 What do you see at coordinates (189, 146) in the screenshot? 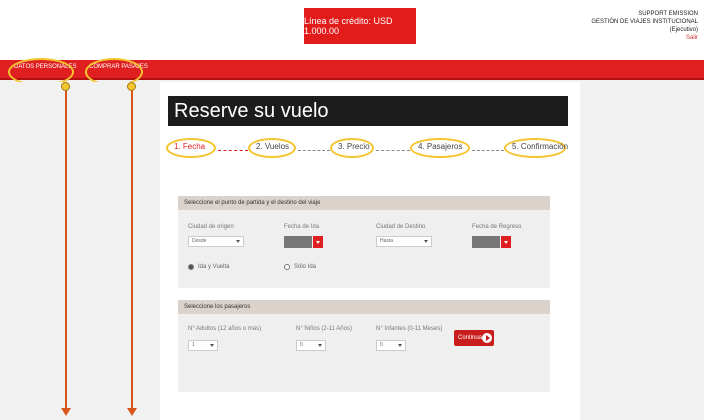
I see `step-fecha: 1. Fecha` at bounding box center [189, 146].